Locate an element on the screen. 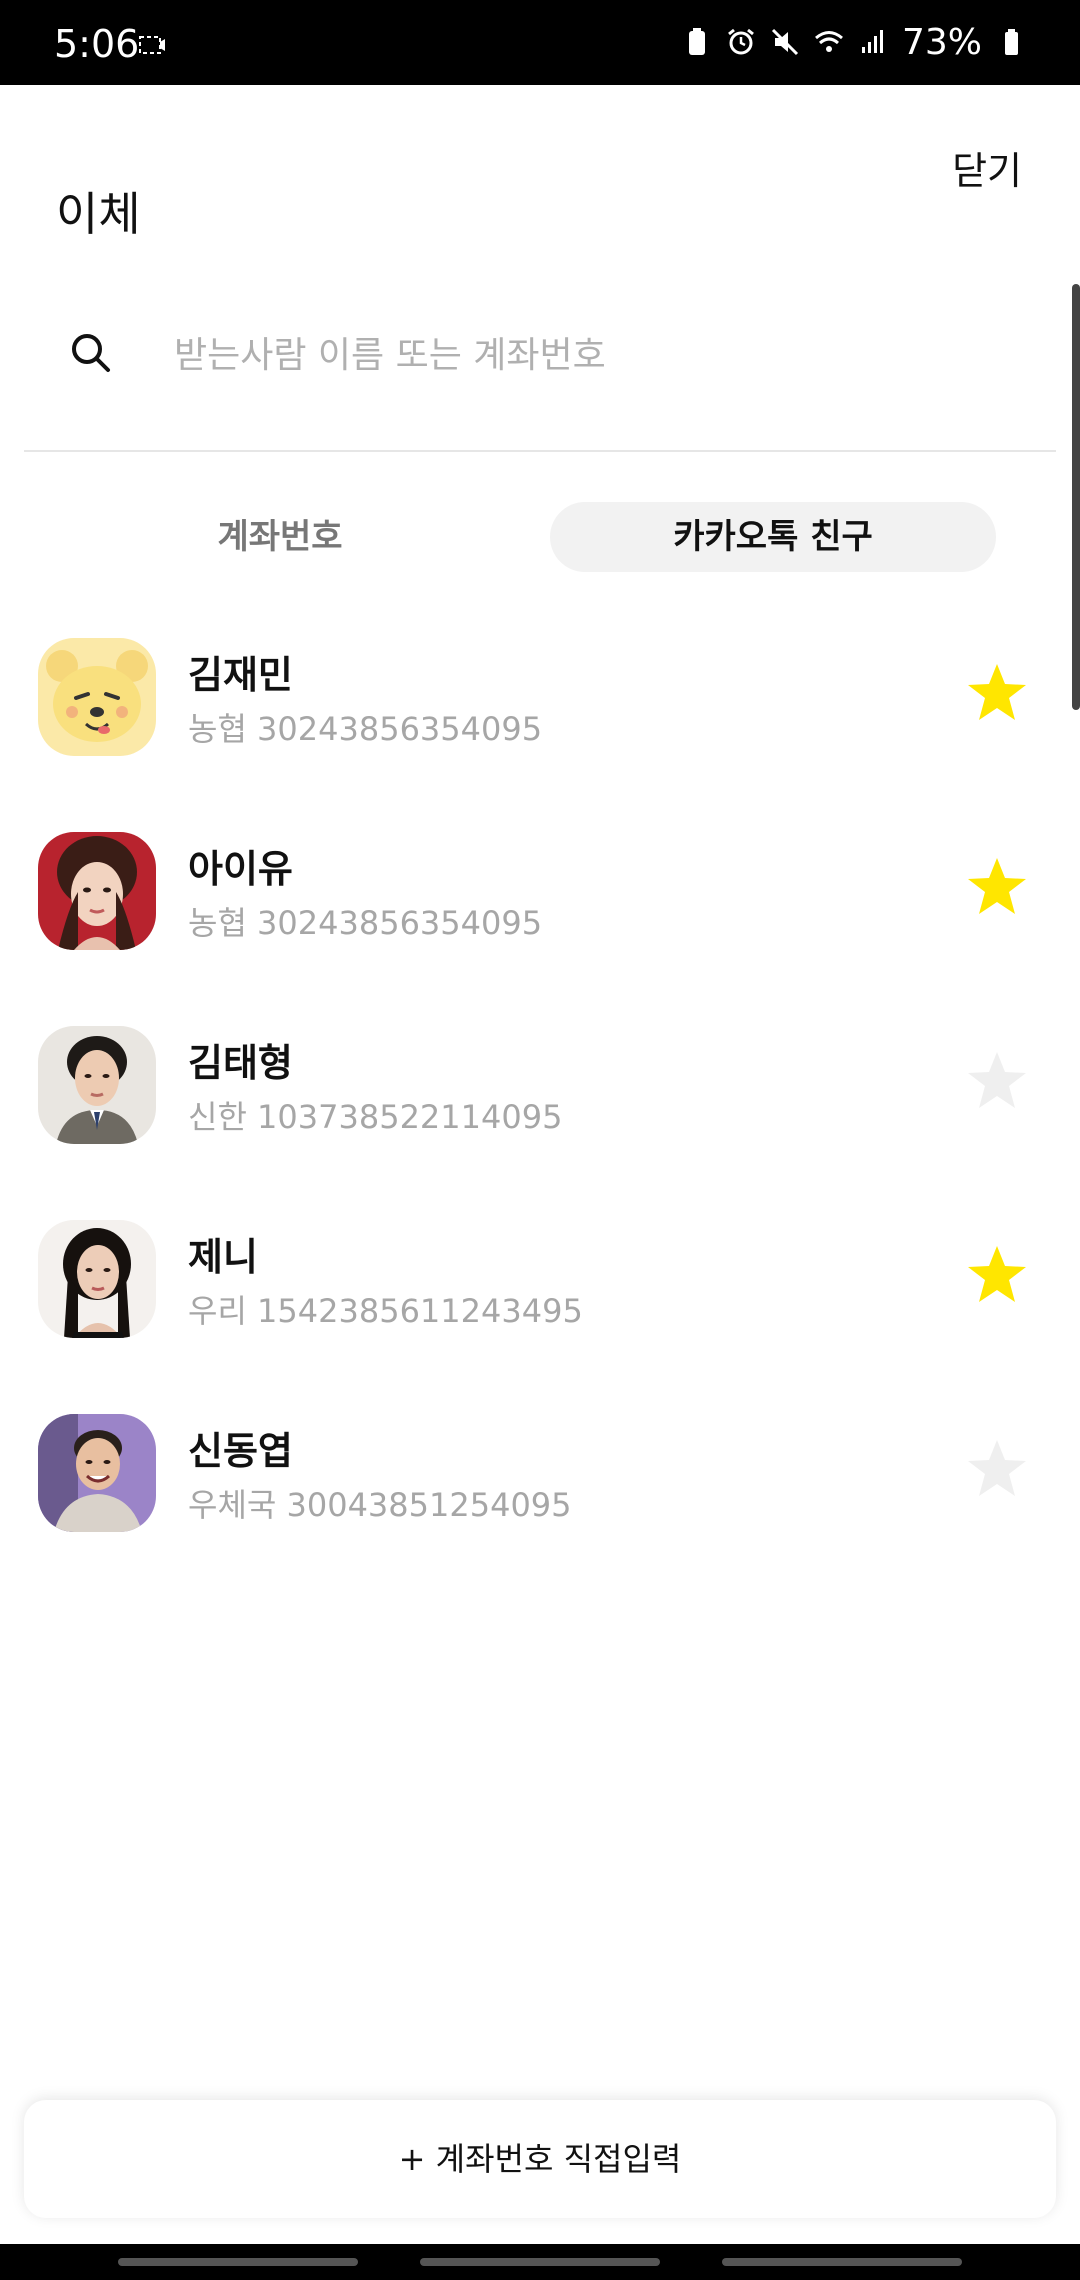 The image size is (1080, 2280). battery-percent: 73% is located at coordinates (941, 42).